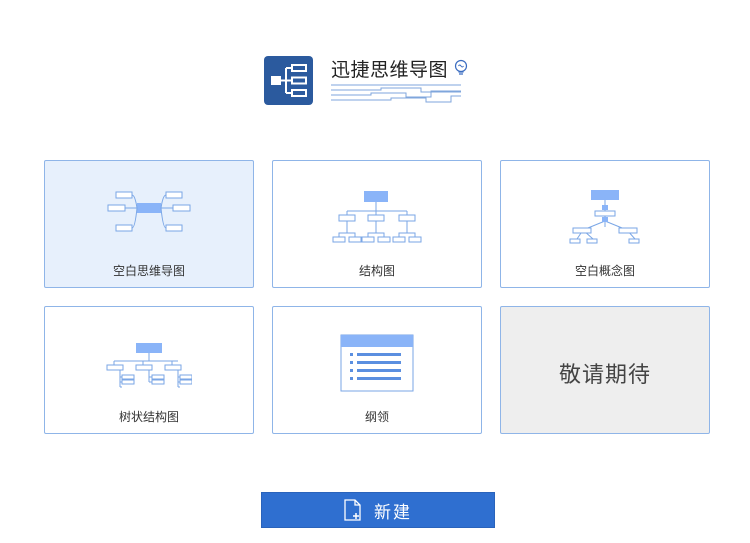  Describe the element at coordinates (377, 361) in the screenshot. I see `outline-thumbnail-icon` at that location.